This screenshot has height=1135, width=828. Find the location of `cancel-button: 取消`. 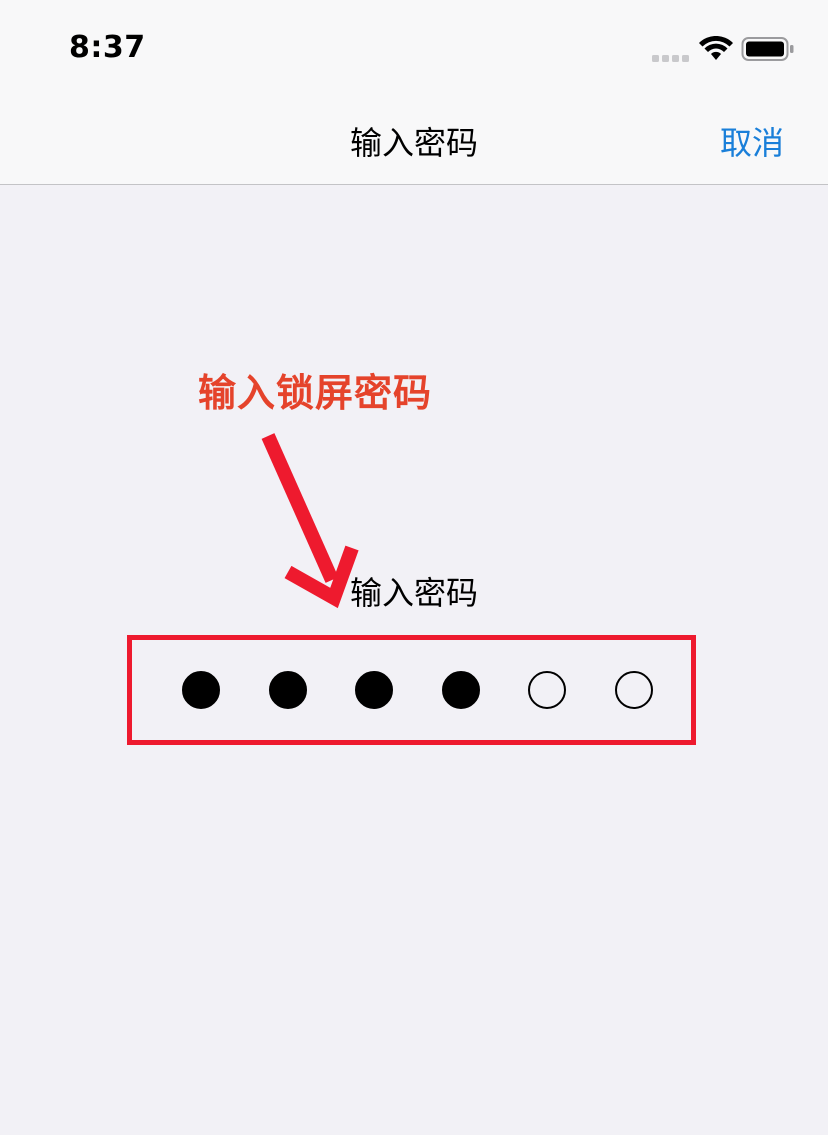

cancel-button: 取消 is located at coordinates (752, 141).